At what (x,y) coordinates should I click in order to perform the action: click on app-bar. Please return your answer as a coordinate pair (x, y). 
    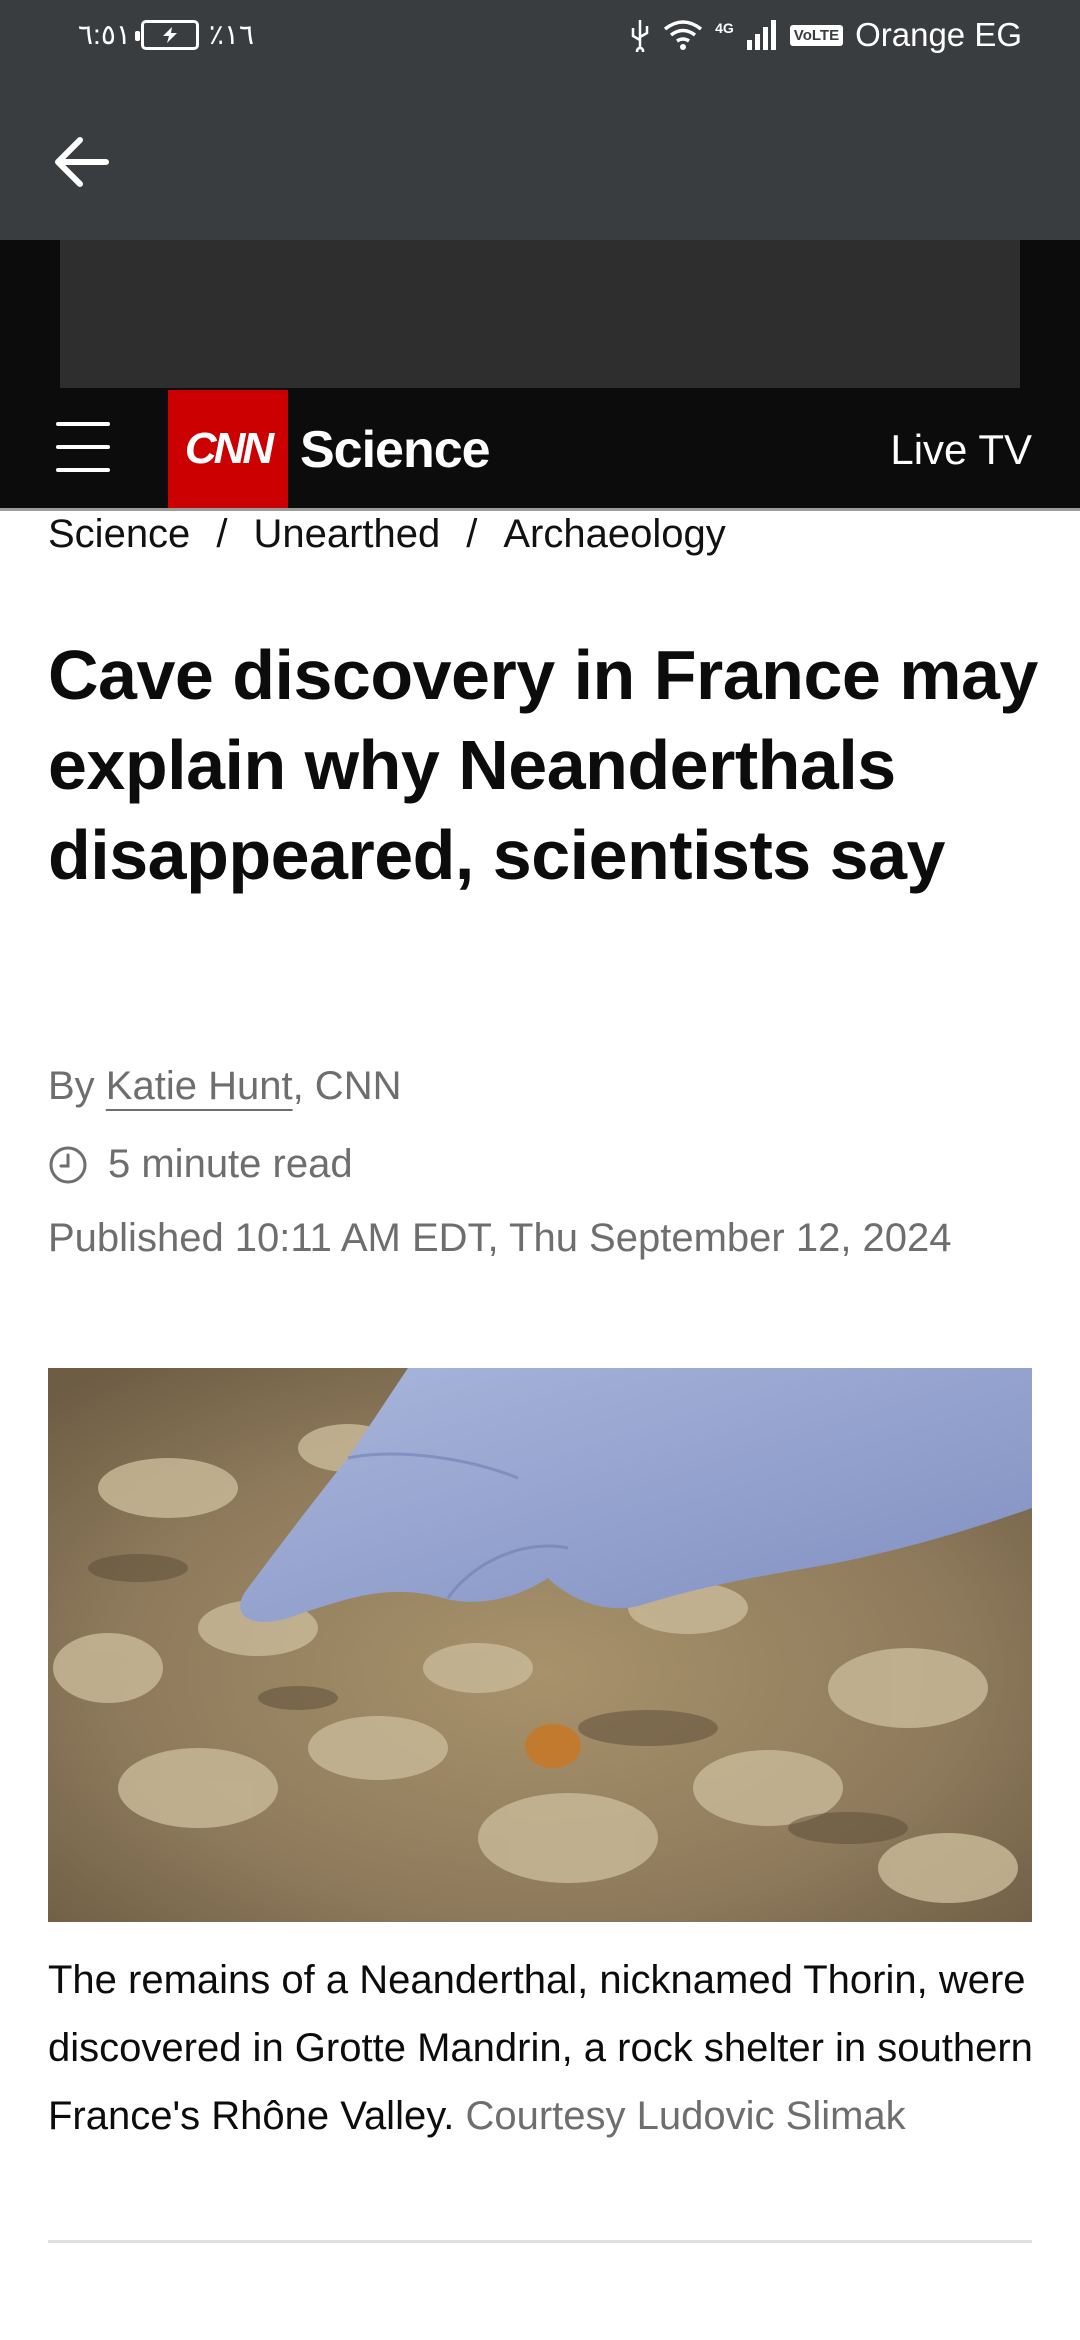
    Looking at the image, I should click on (540, 157).